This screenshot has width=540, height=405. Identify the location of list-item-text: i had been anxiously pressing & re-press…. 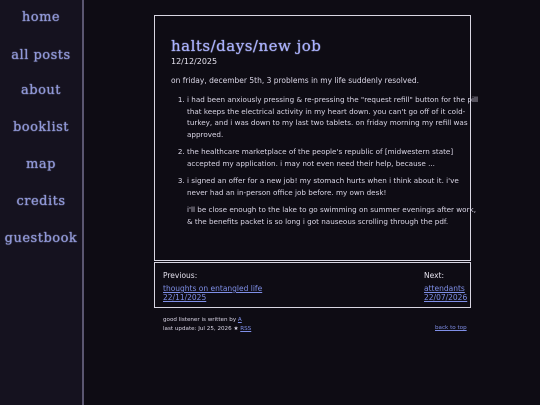
(332, 117).